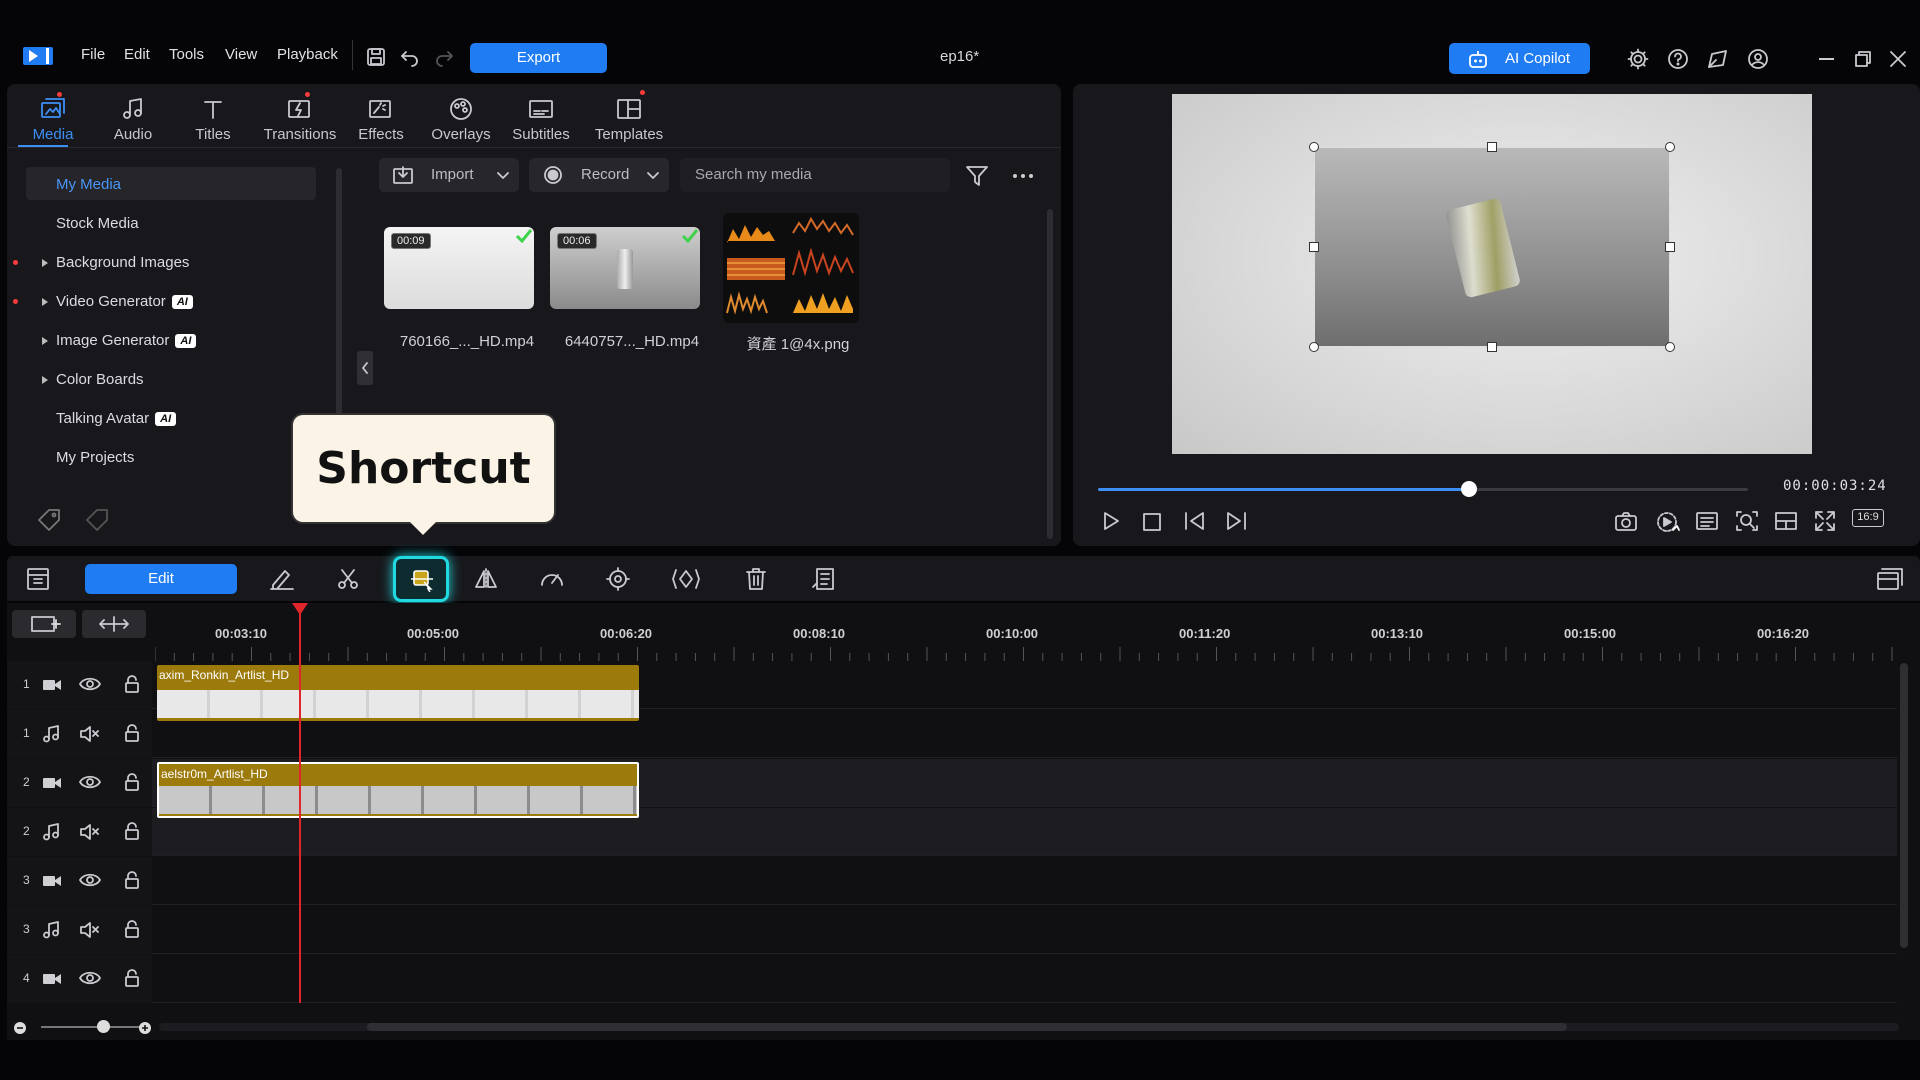  What do you see at coordinates (44, 624) in the screenshot?
I see `add-track-button` at bounding box center [44, 624].